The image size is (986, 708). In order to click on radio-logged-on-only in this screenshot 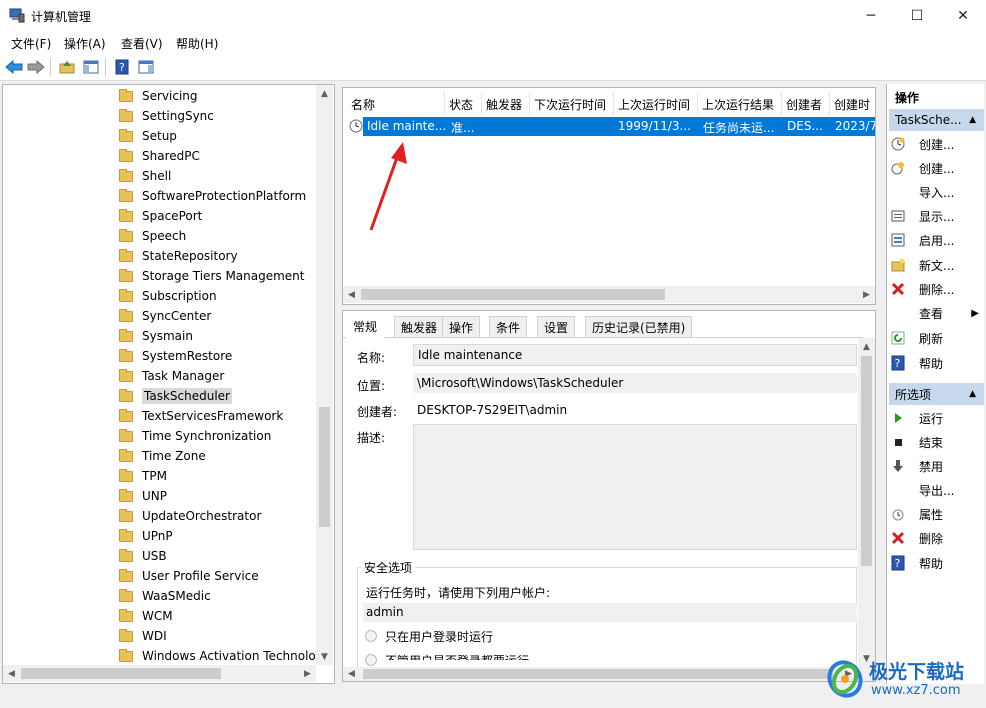, I will do `click(371, 636)`.